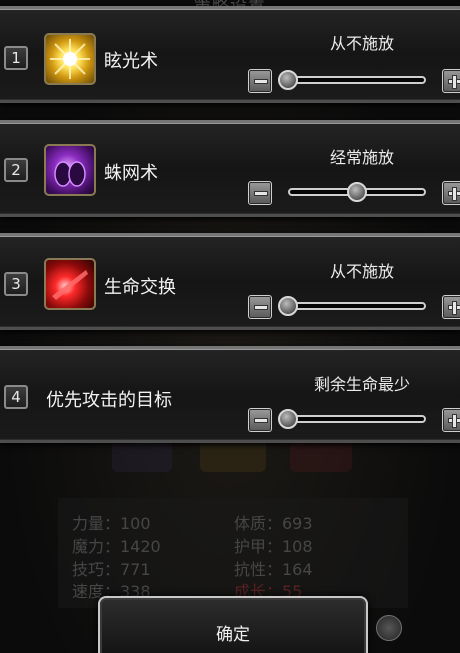 The width and height of the screenshot is (460, 653). What do you see at coordinates (116, 546) in the screenshot?
I see `stat-magic: 魔力：1420` at bounding box center [116, 546].